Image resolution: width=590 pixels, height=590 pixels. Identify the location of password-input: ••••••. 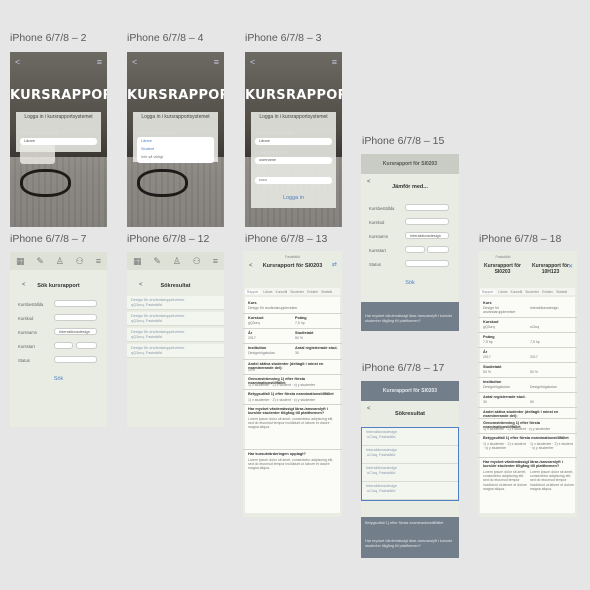
(293, 180).